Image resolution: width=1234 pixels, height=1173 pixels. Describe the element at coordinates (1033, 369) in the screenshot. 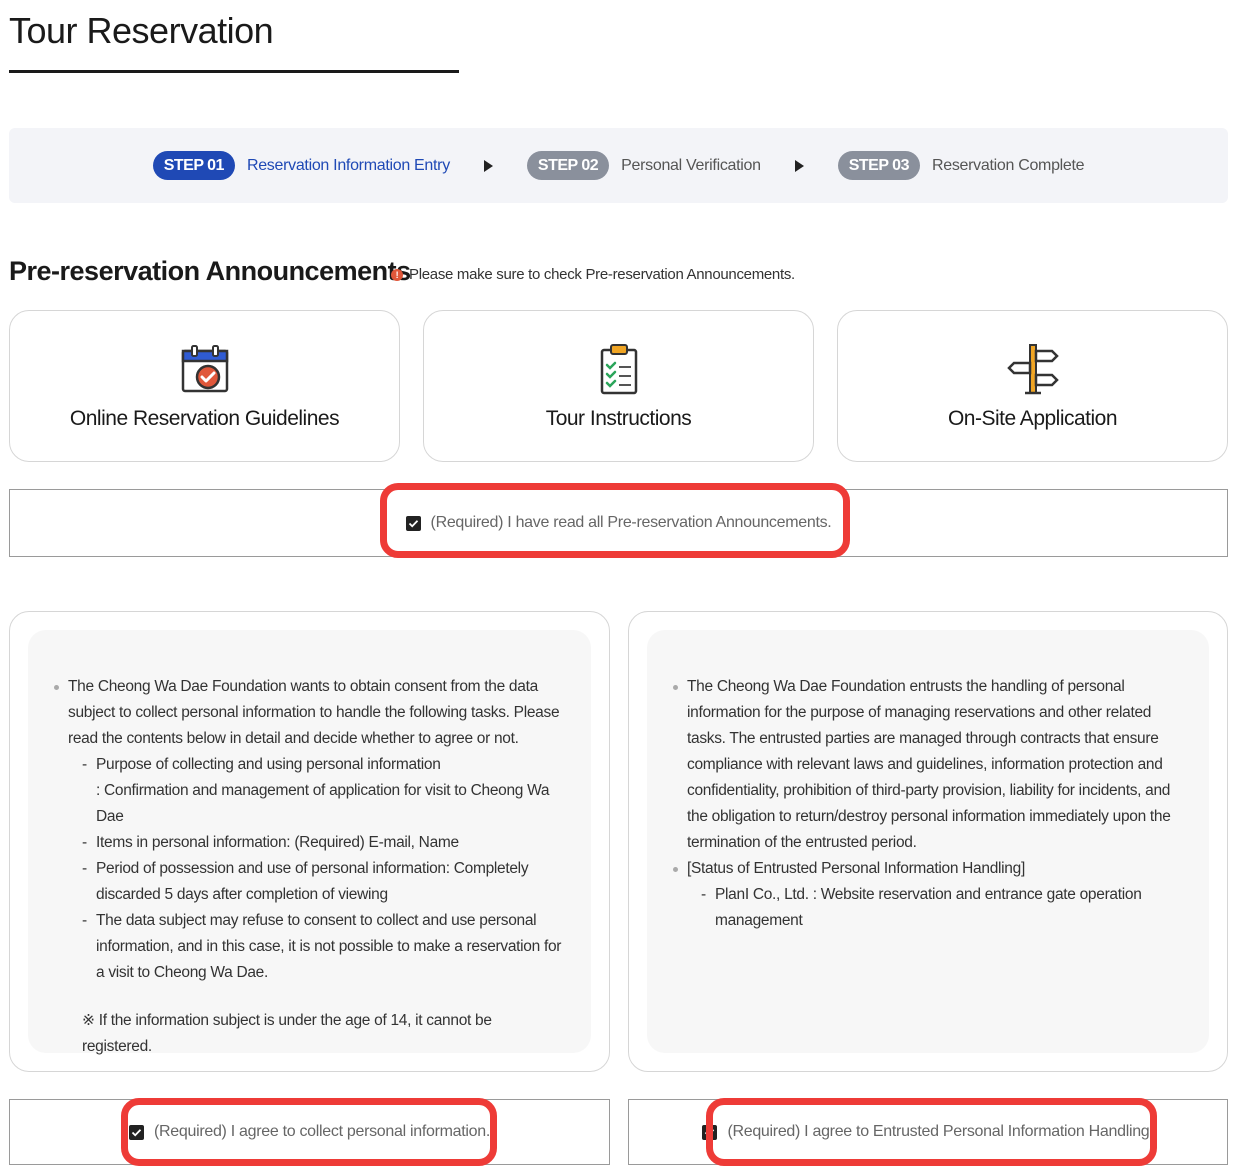

I see `signpost-icon` at that location.